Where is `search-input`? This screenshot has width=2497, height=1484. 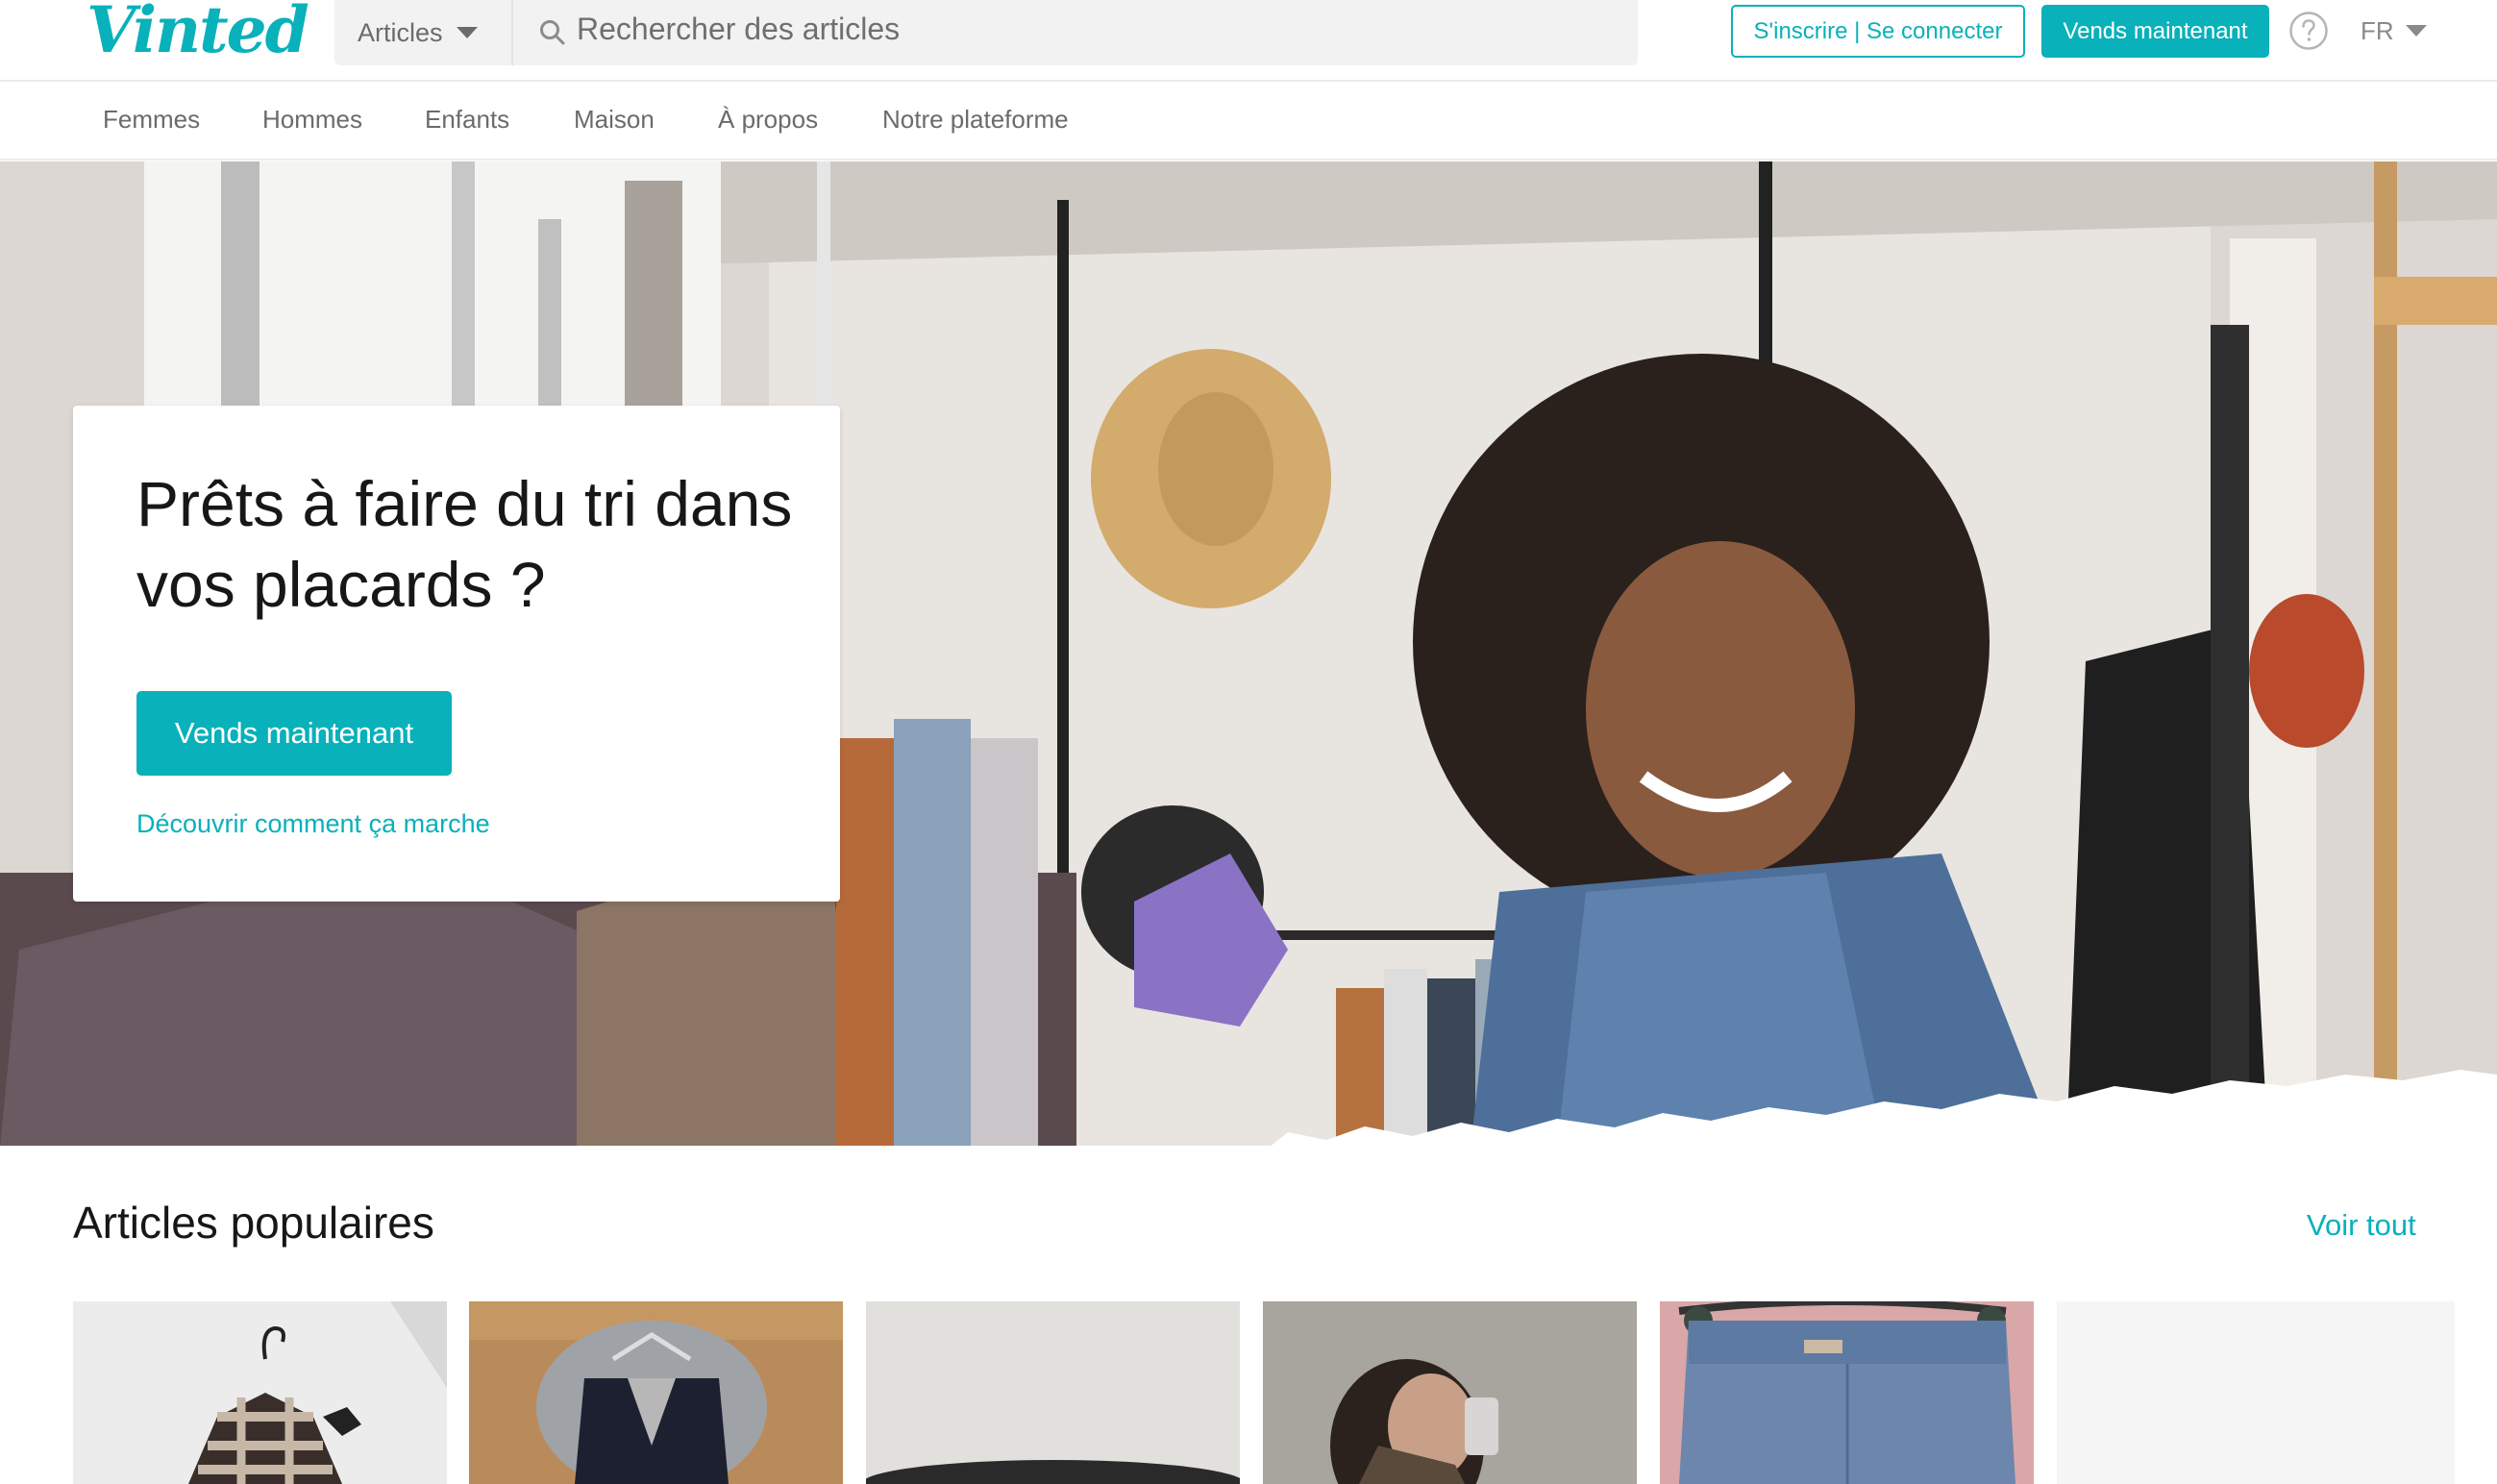 search-input is located at coordinates (1096, 29).